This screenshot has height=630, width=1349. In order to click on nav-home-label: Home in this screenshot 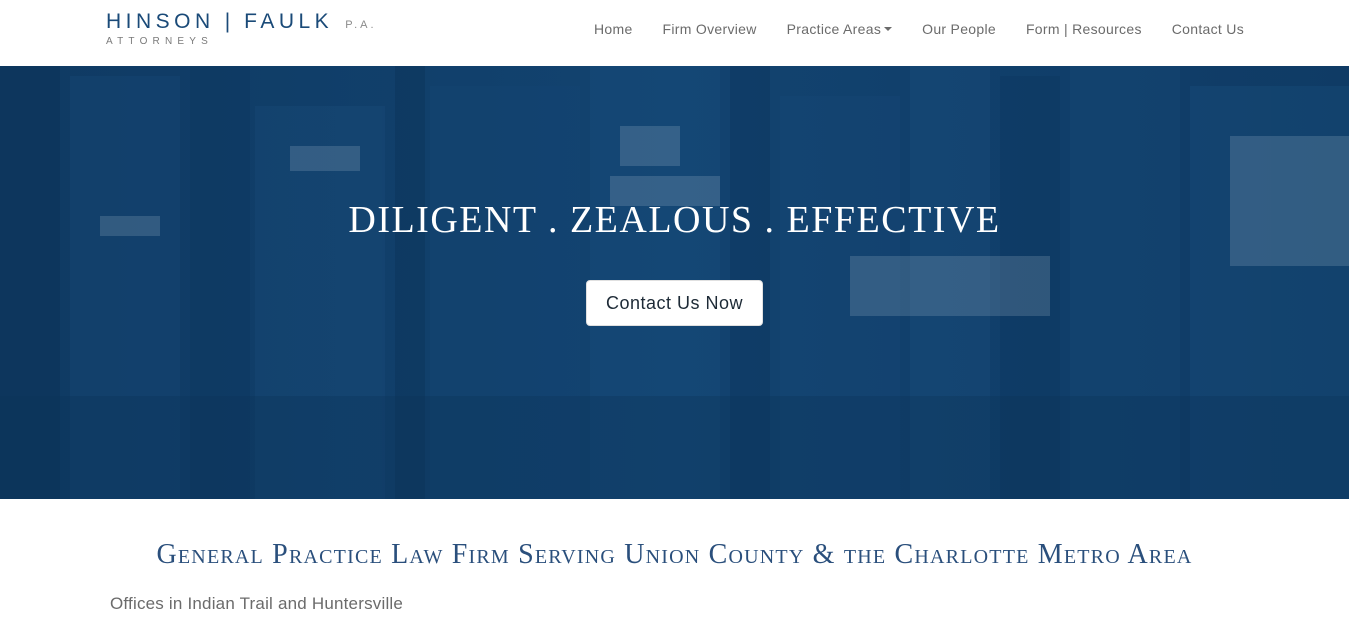, I will do `click(613, 29)`.